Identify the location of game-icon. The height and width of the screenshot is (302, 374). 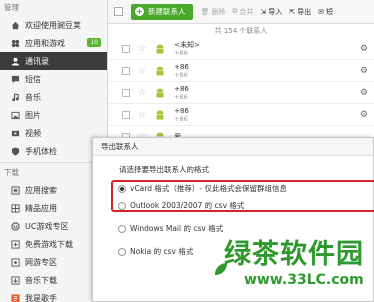
(15, 244).